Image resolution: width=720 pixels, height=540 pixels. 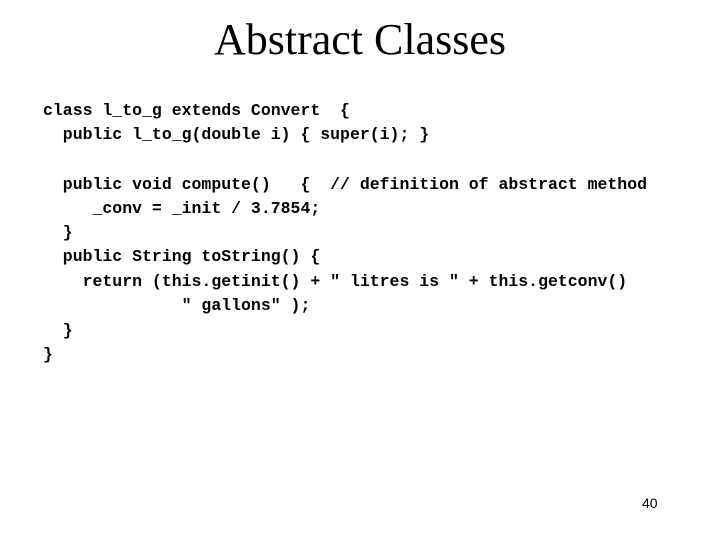 What do you see at coordinates (650, 503) in the screenshot?
I see `page-number: 40` at bounding box center [650, 503].